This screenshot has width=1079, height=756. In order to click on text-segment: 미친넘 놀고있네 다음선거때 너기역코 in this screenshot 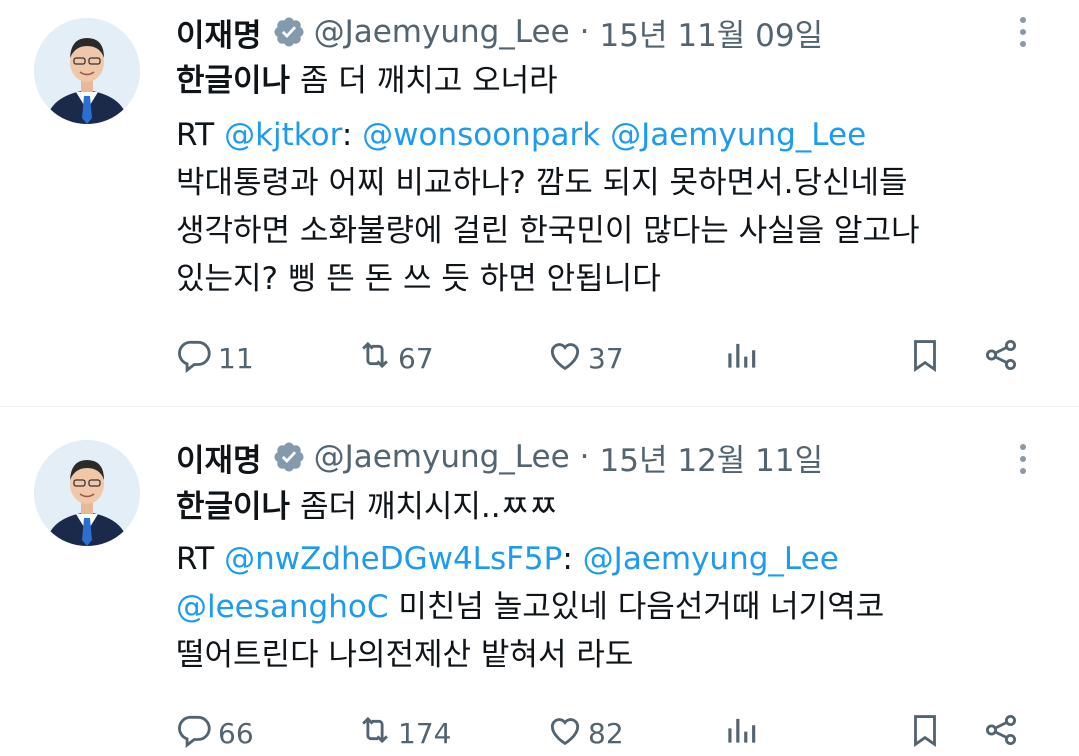, I will do `click(636, 607)`.